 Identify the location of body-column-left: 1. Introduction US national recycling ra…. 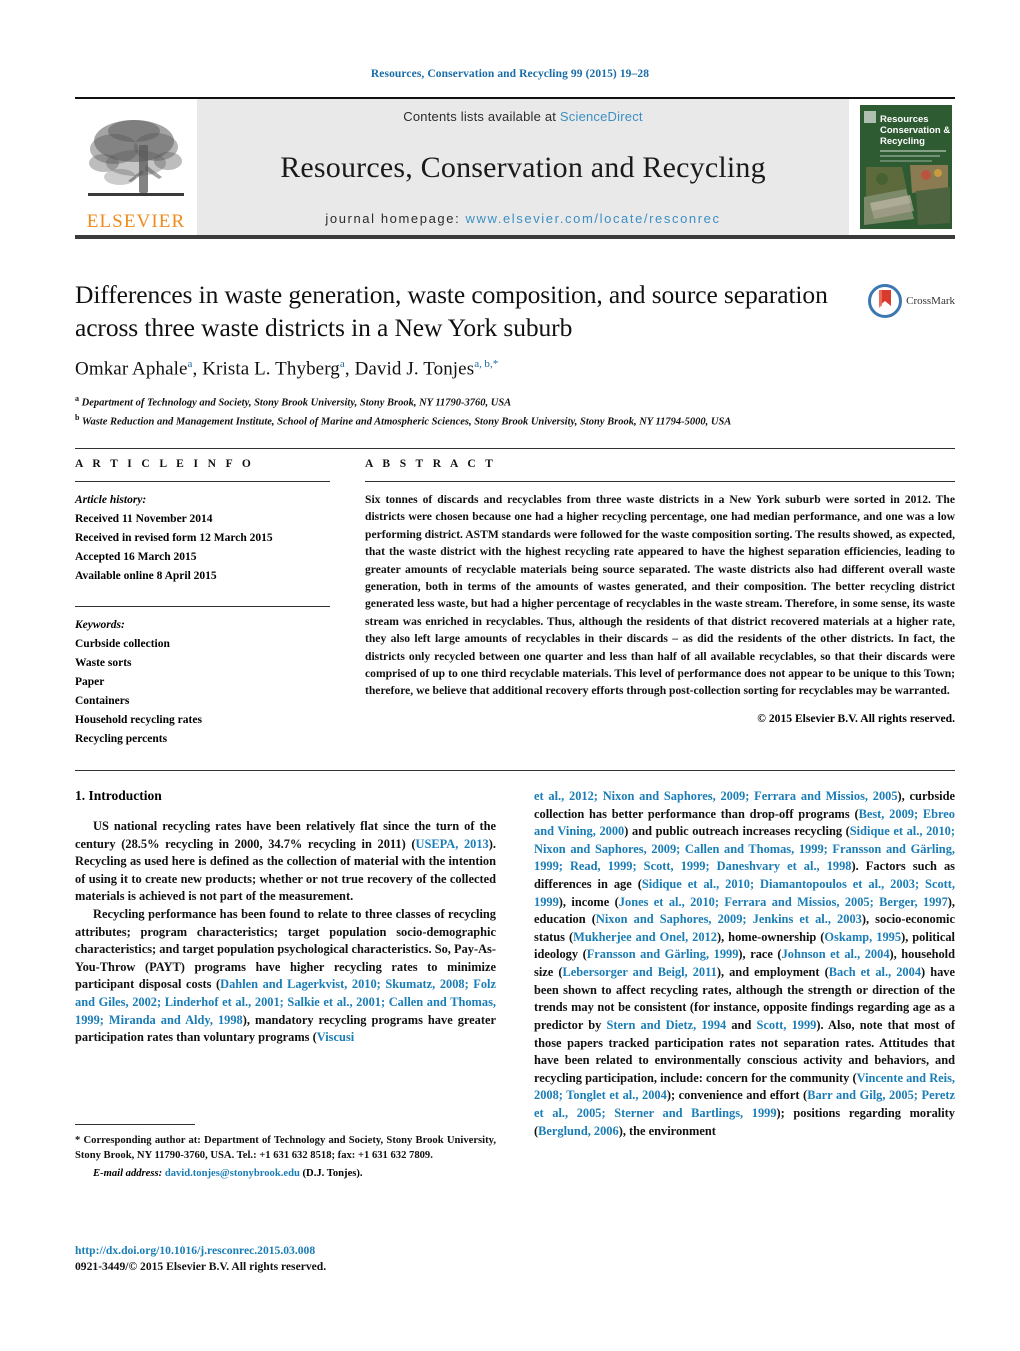
(285, 964).